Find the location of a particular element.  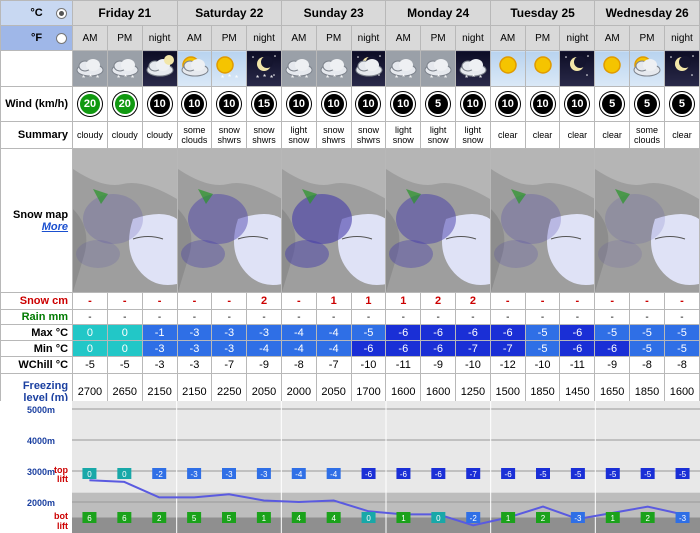

bot-lift-temp: 0 is located at coordinates (438, 518).